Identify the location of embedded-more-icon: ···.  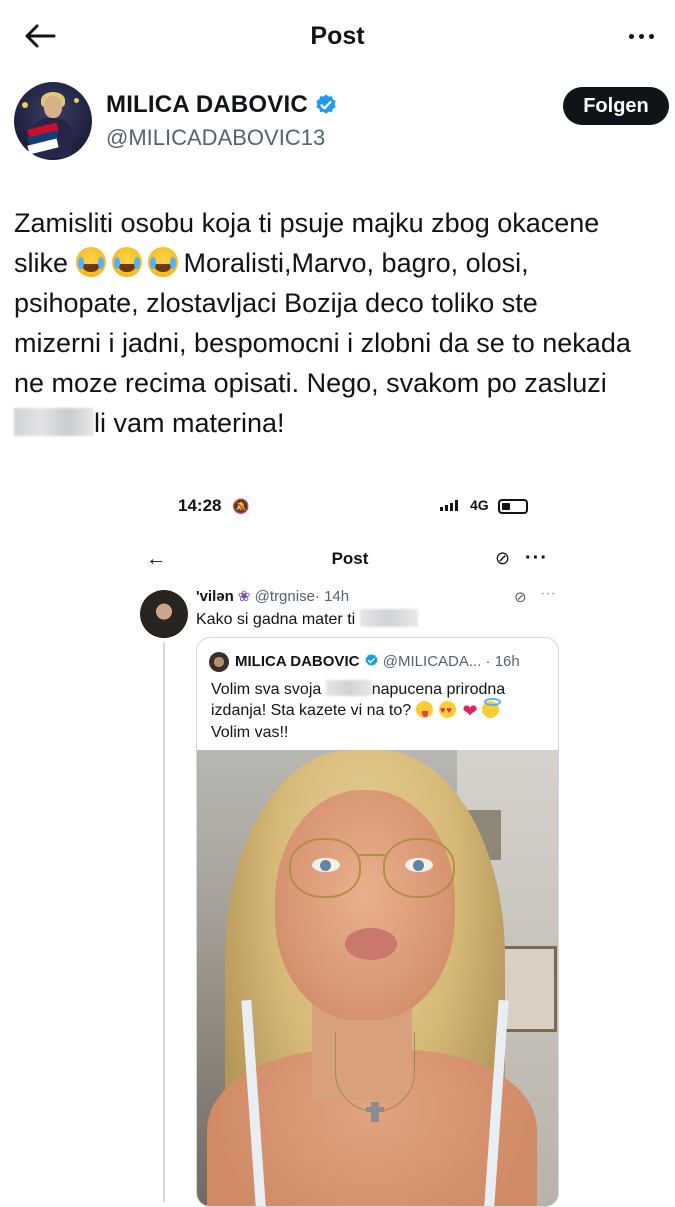
(536, 558).